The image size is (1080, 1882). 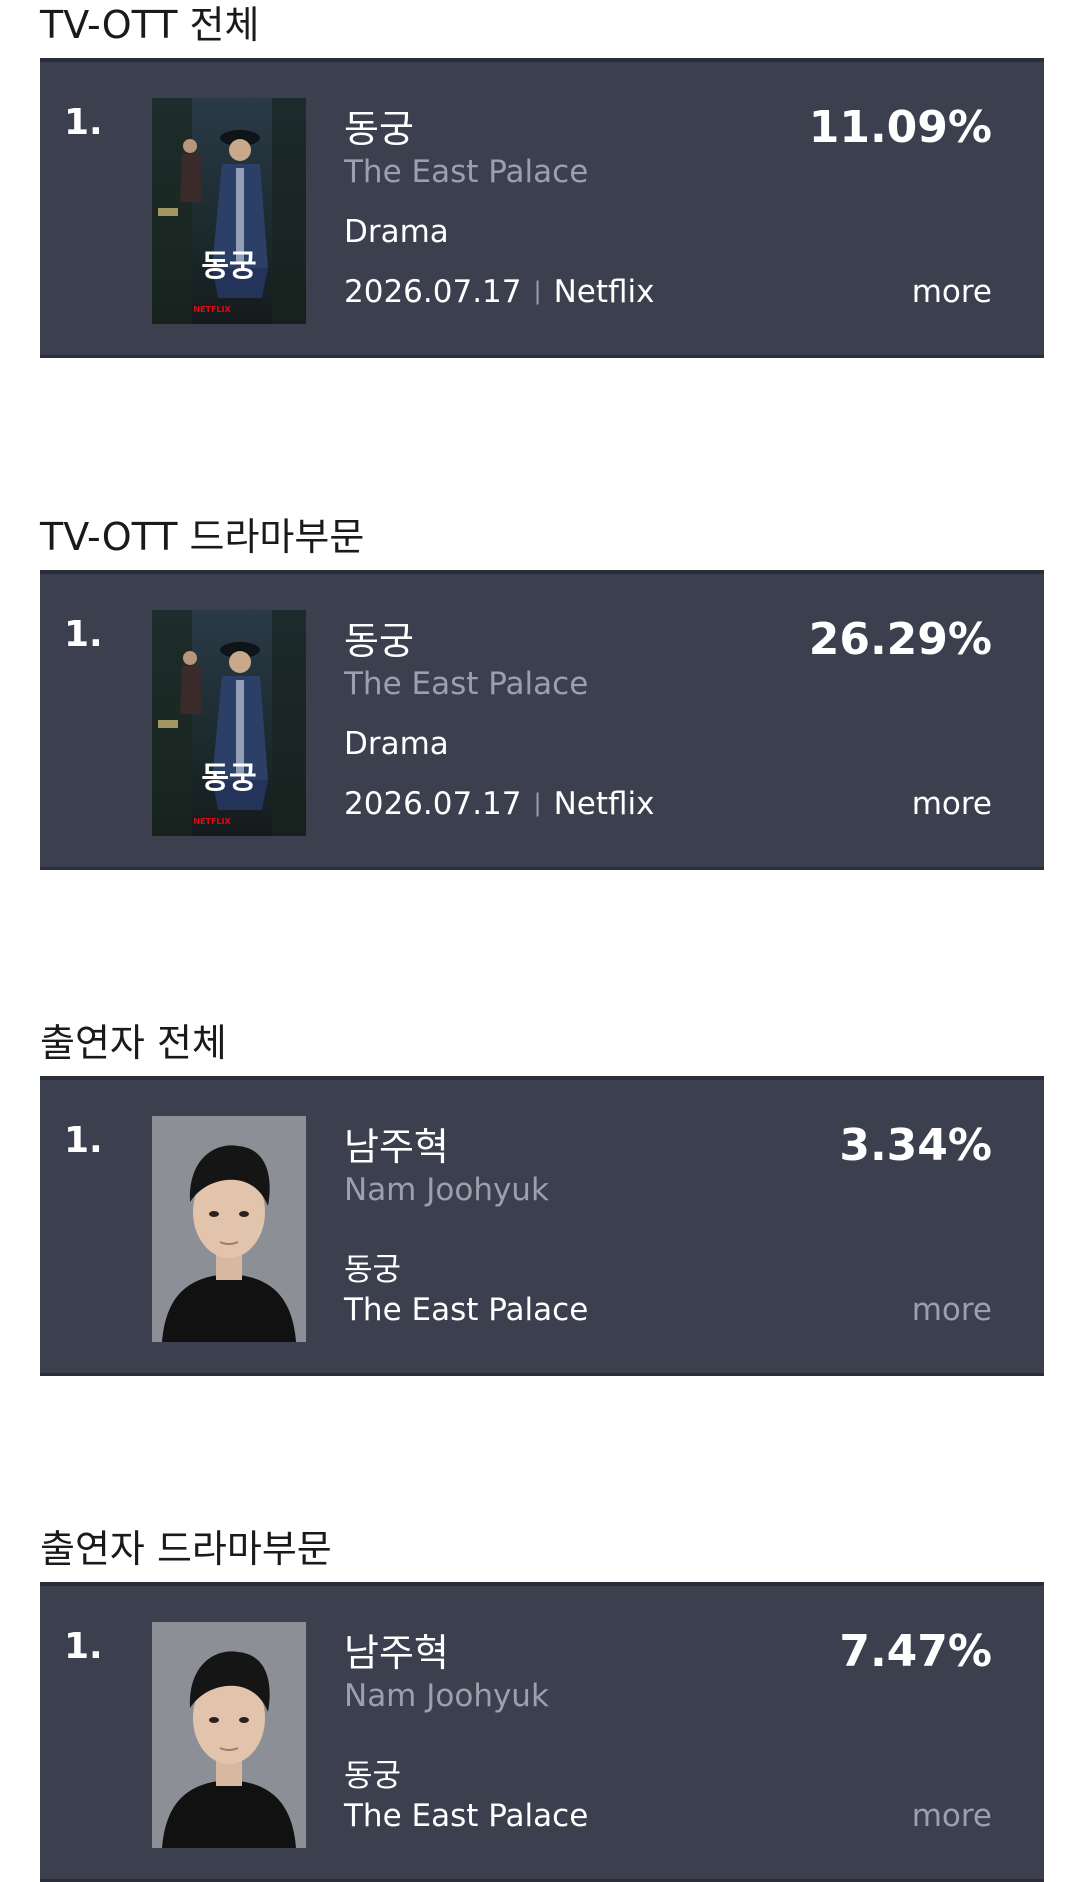 What do you see at coordinates (900, 127) in the screenshot?
I see `share-percent: 11.09%` at bounding box center [900, 127].